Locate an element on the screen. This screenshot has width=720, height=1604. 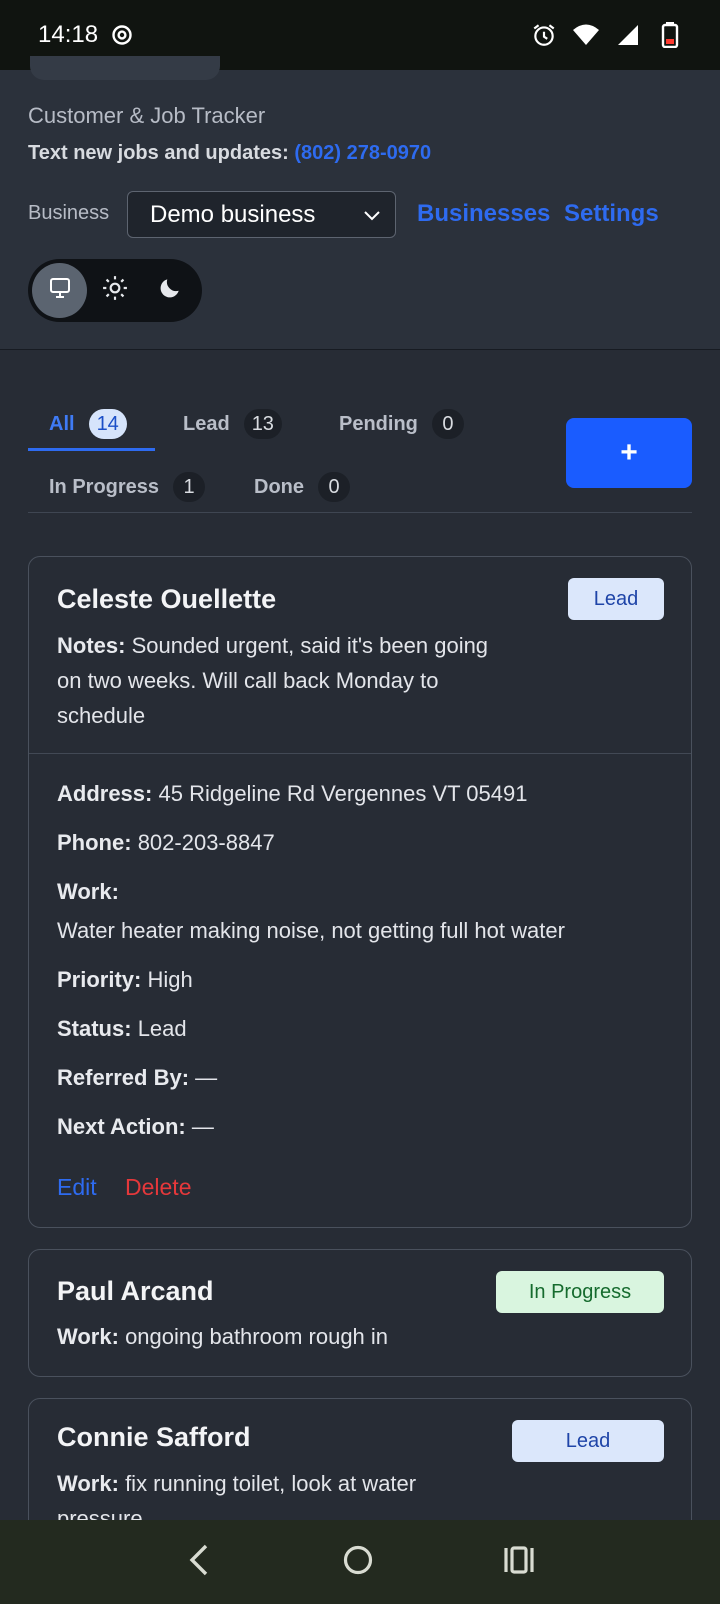
field-value: High is located at coordinates (170, 979).